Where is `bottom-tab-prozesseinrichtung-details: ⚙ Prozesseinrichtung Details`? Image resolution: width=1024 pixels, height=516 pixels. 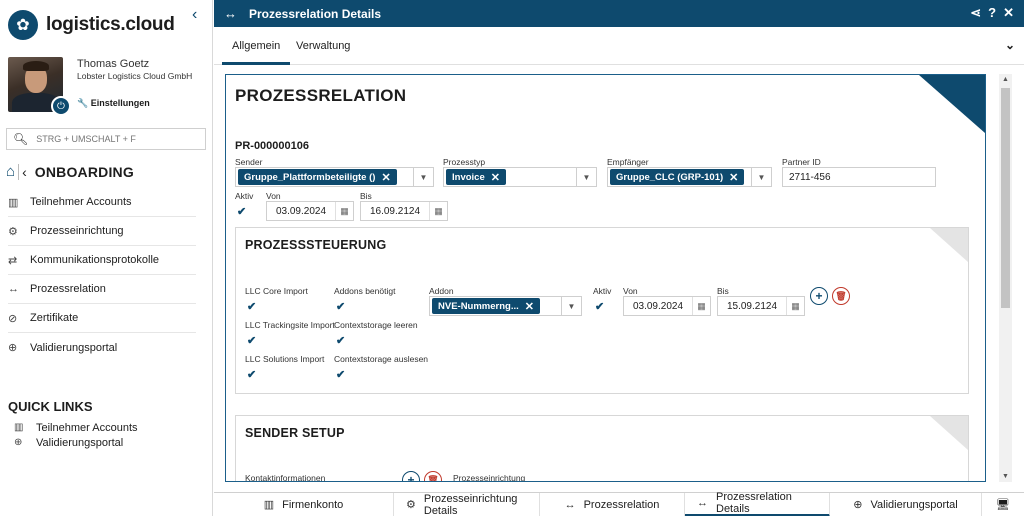 bottom-tab-prozesseinrichtung-details: ⚙ Prozesseinrichtung Details is located at coordinates (467, 504).